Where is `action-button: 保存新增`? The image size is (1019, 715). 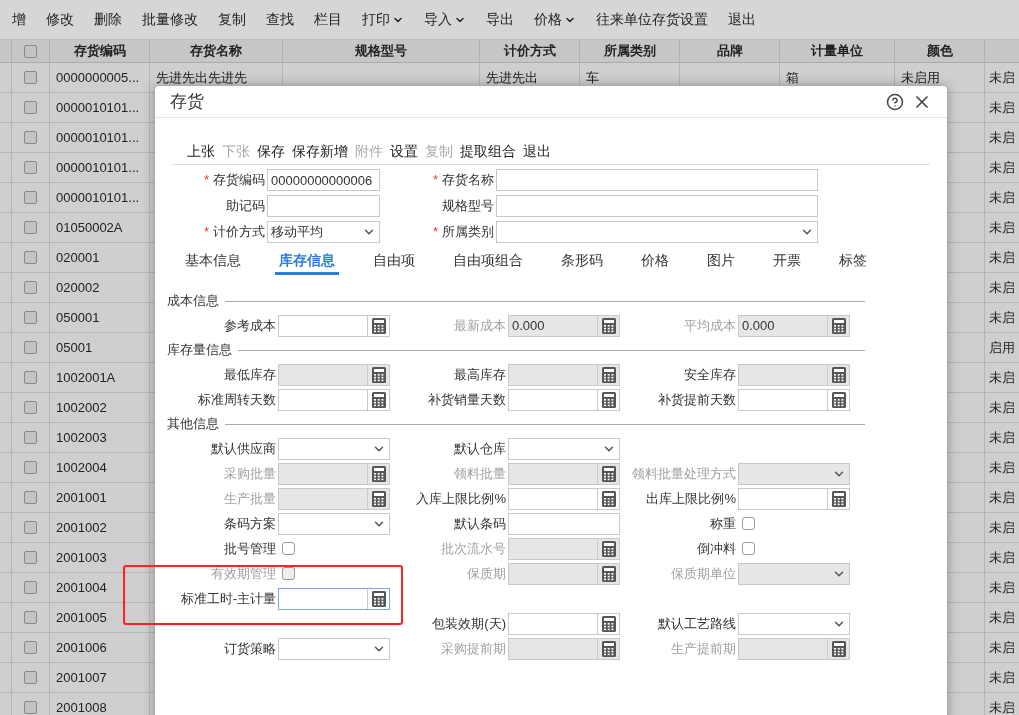 action-button: 保存新增 is located at coordinates (320, 151).